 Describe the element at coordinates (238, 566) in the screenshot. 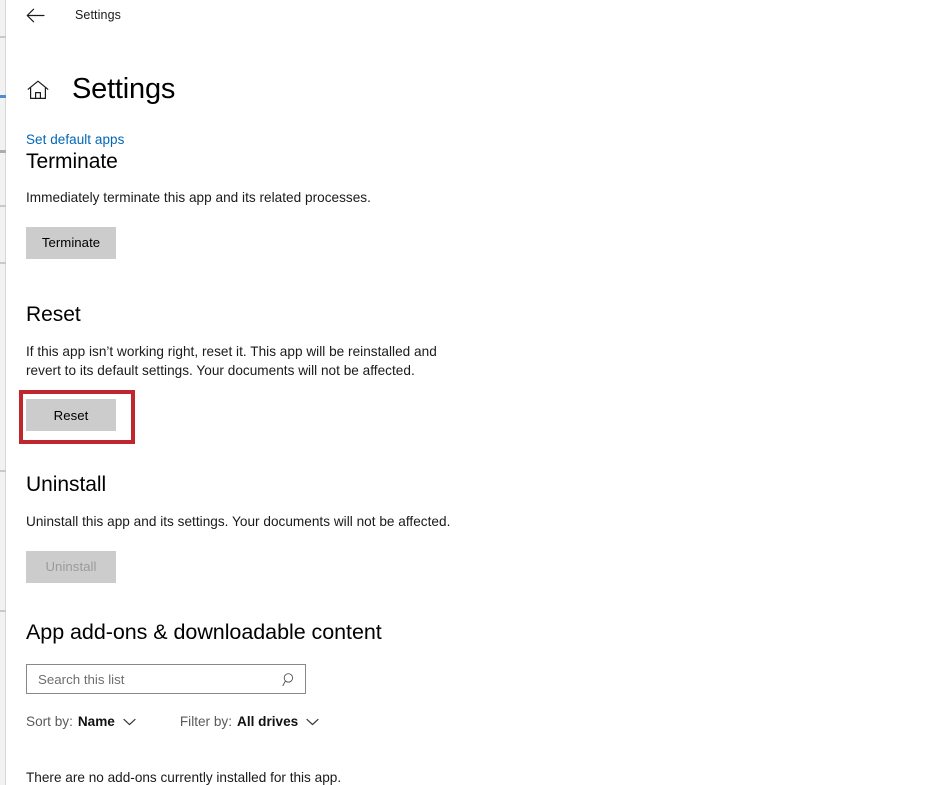

I see `uninstall-button-wrapper: Uninstall` at that location.